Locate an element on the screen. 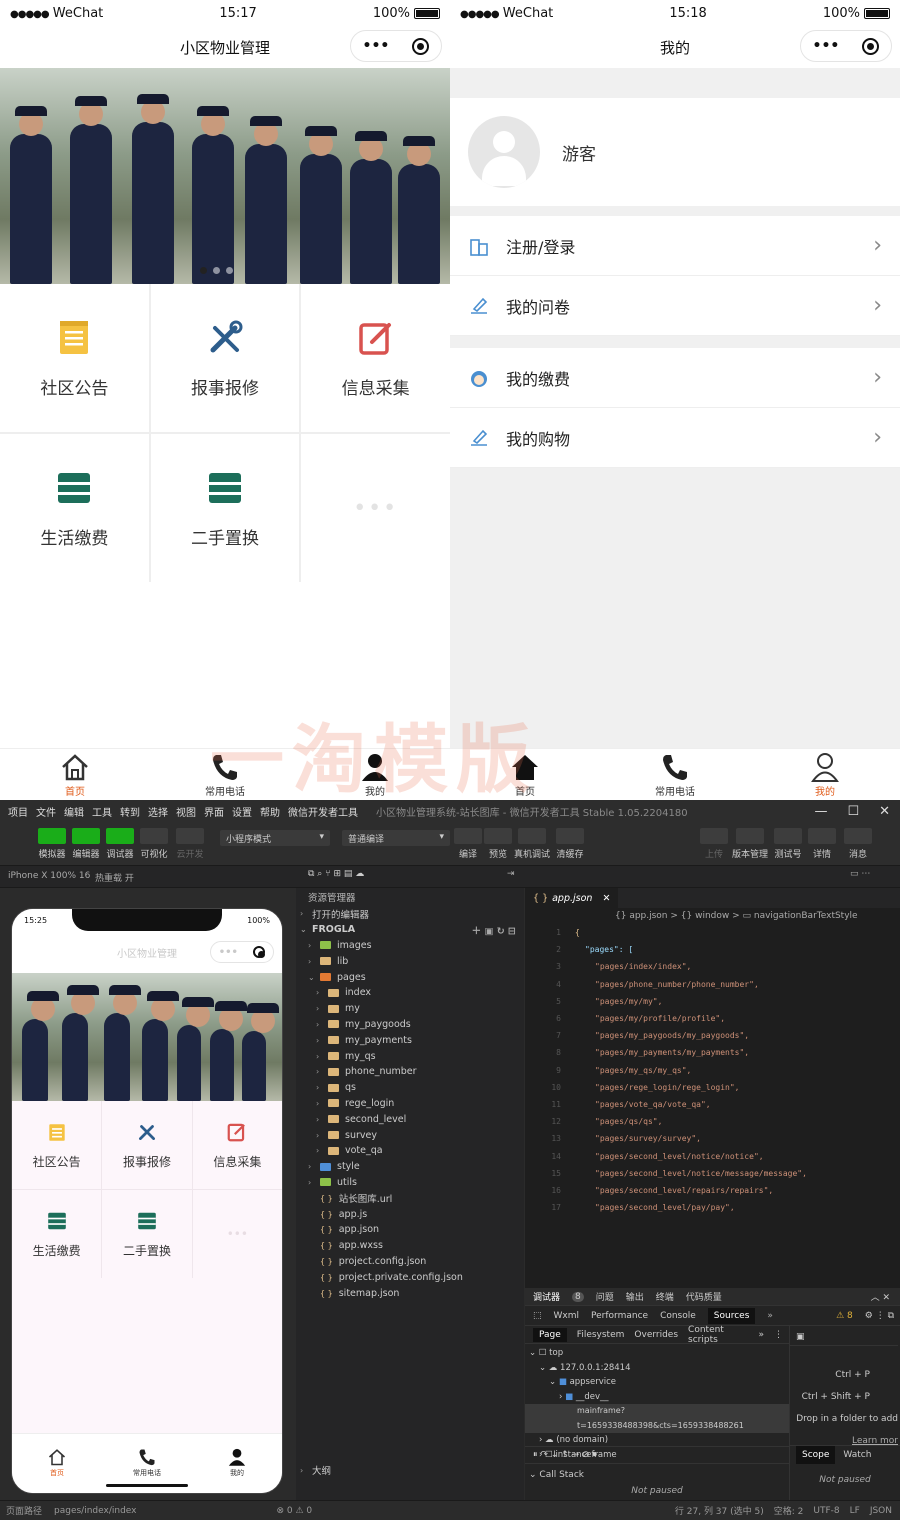 The image size is (900, 1520). tree-top: ⌄ ☐ top is located at coordinates (657, 1353).